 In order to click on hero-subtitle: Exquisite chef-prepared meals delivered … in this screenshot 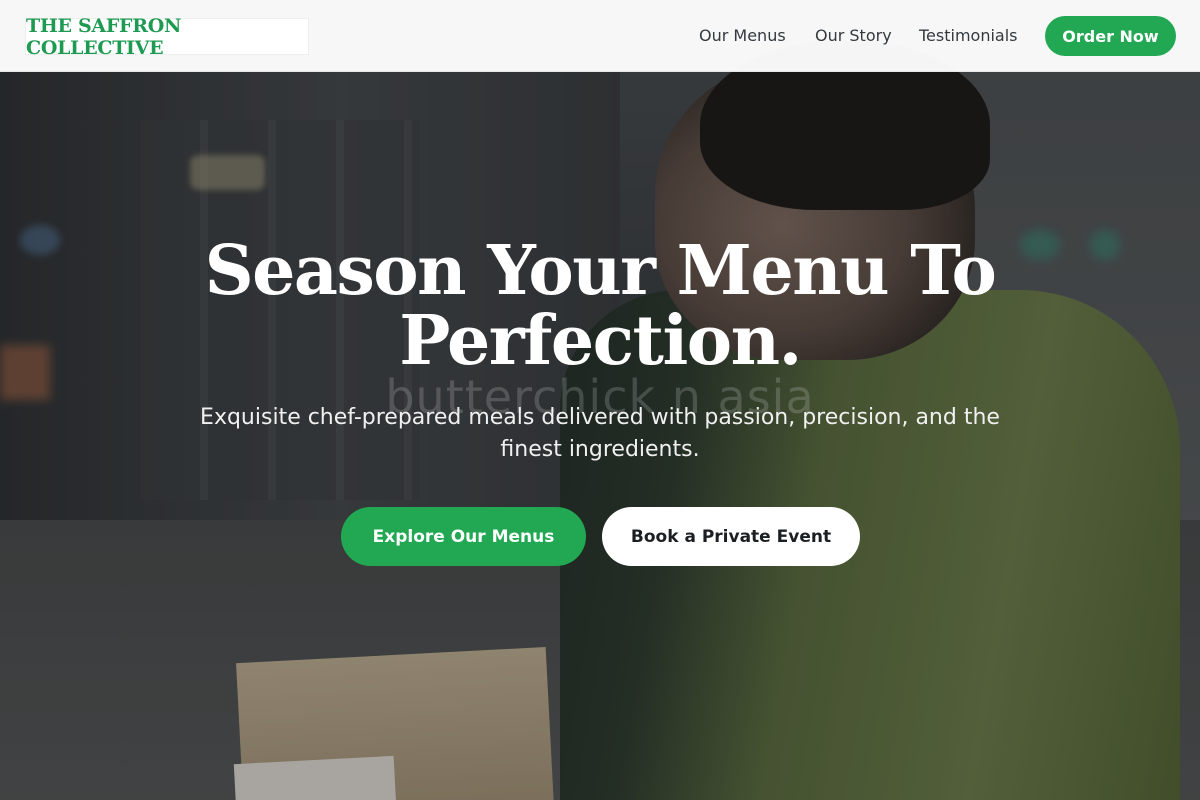, I will do `click(600, 433)`.